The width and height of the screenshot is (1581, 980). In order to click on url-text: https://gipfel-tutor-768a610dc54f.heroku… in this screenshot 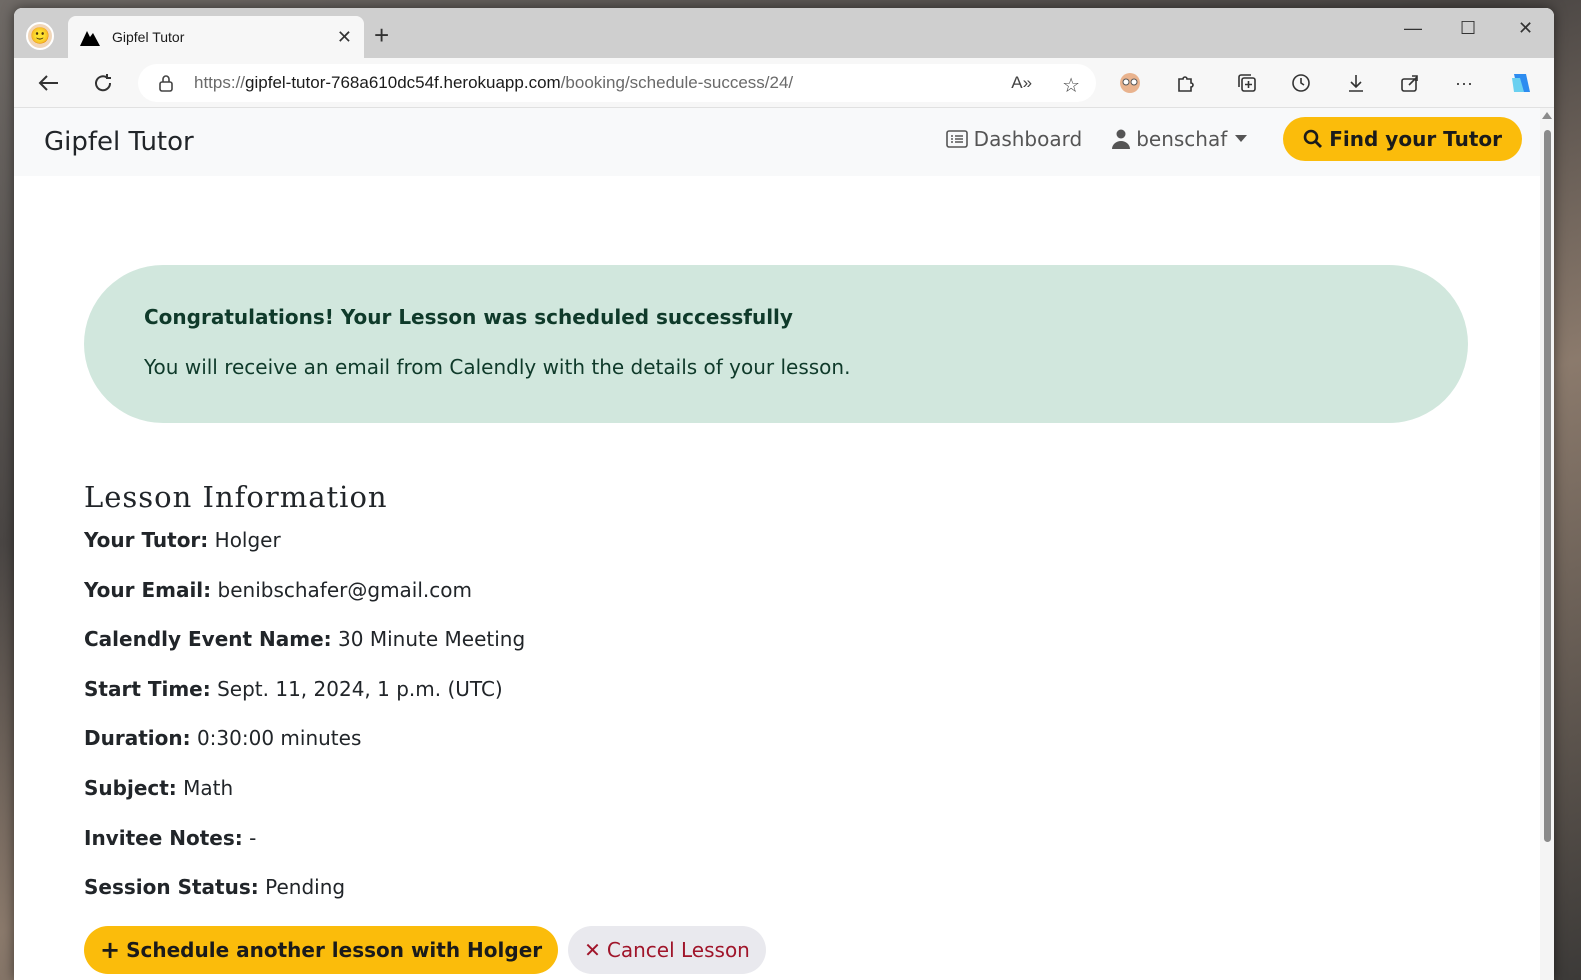, I will do `click(493, 83)`.